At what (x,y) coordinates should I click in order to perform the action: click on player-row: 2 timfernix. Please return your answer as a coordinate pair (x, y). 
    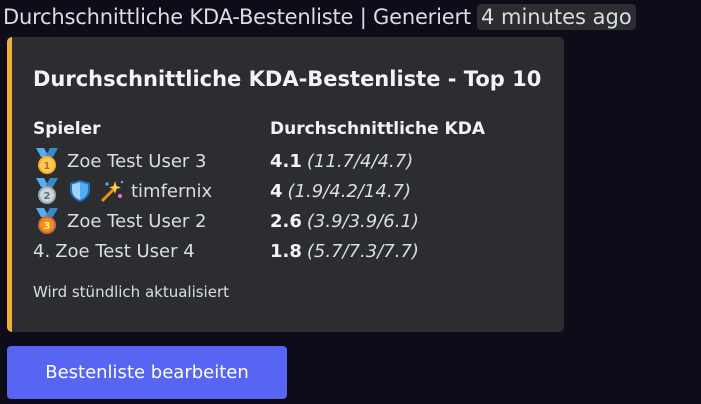
    Looking at the image, I should click on (122, 191).